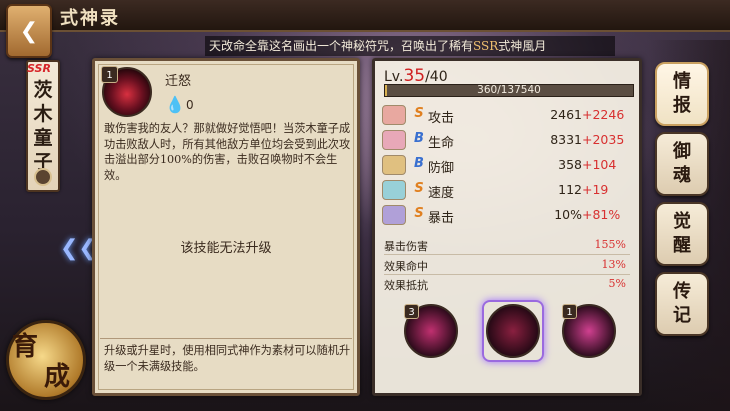  I want to click on stat-row: B 生命 8331 +2035, so click(508, 141).